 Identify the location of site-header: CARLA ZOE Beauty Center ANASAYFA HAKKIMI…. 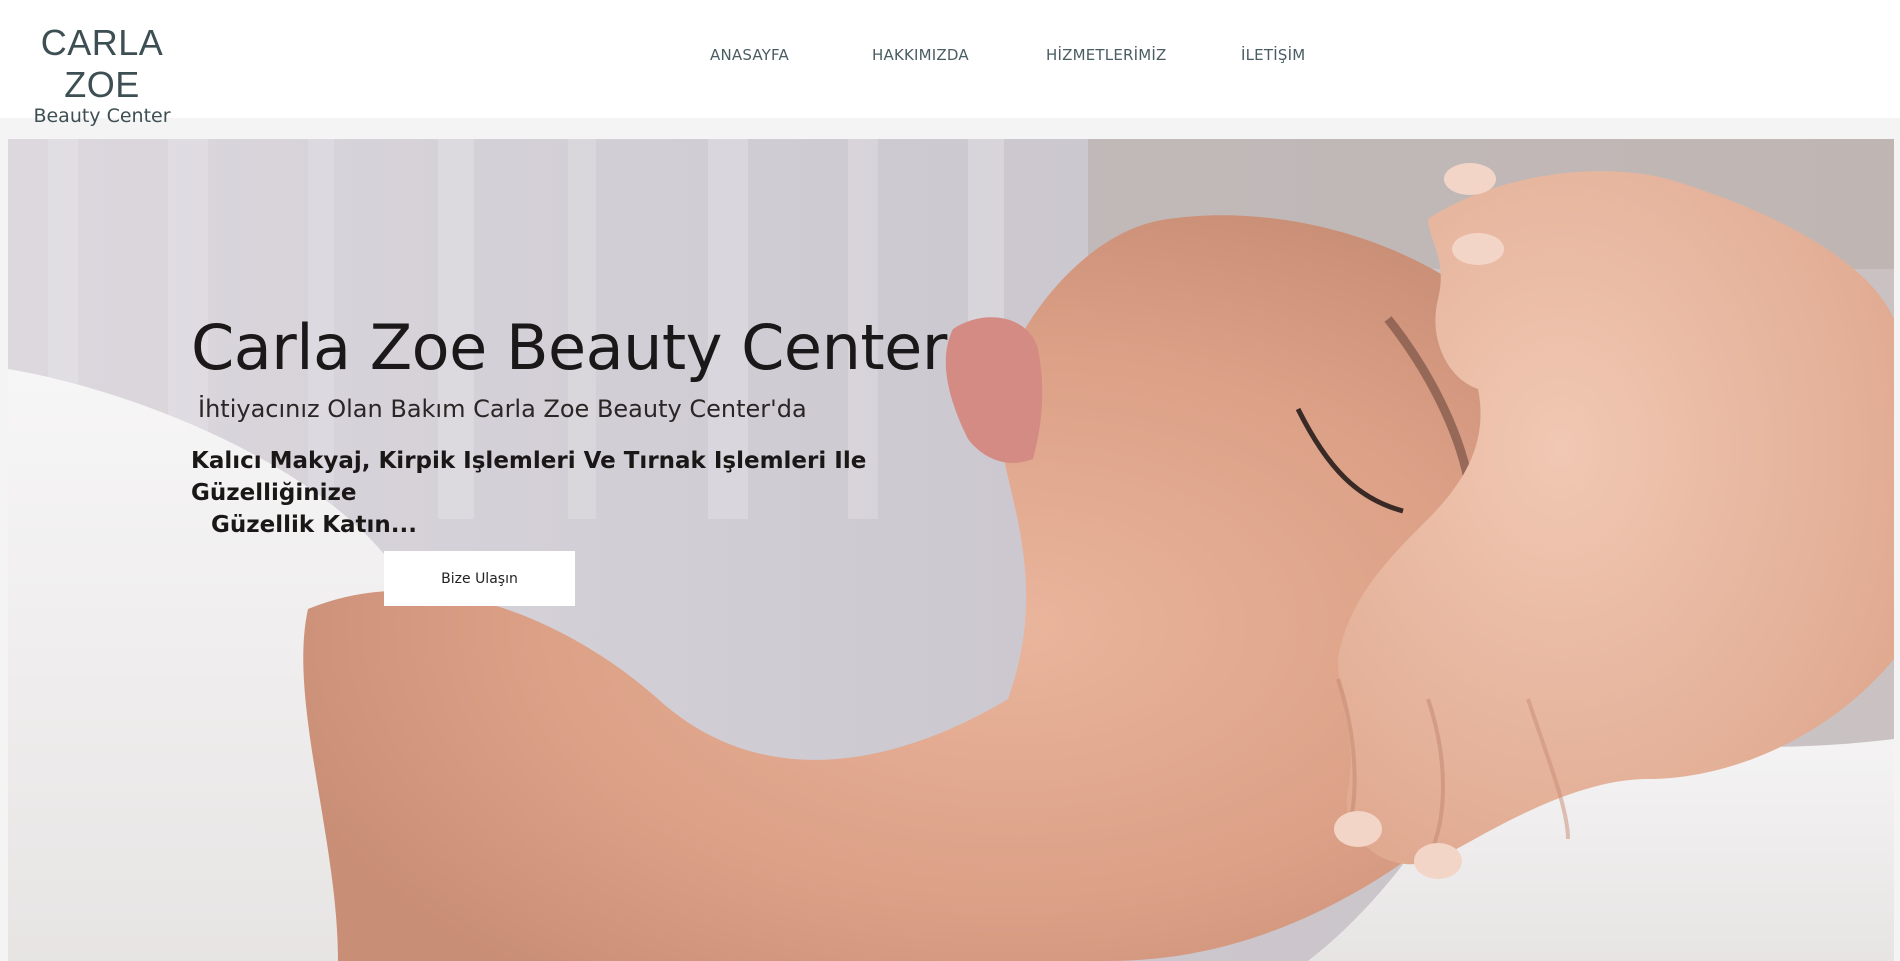
(950, 63).